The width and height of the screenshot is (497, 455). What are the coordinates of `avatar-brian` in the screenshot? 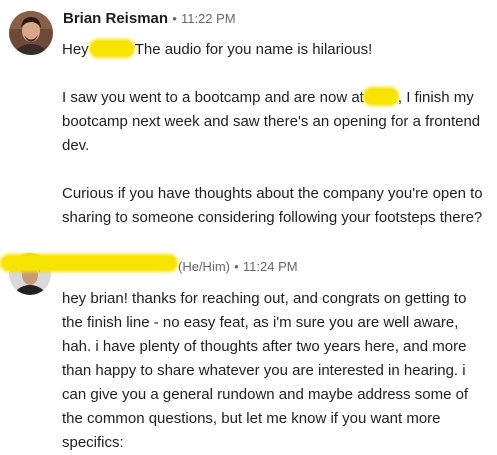 It's located at (31, 33).